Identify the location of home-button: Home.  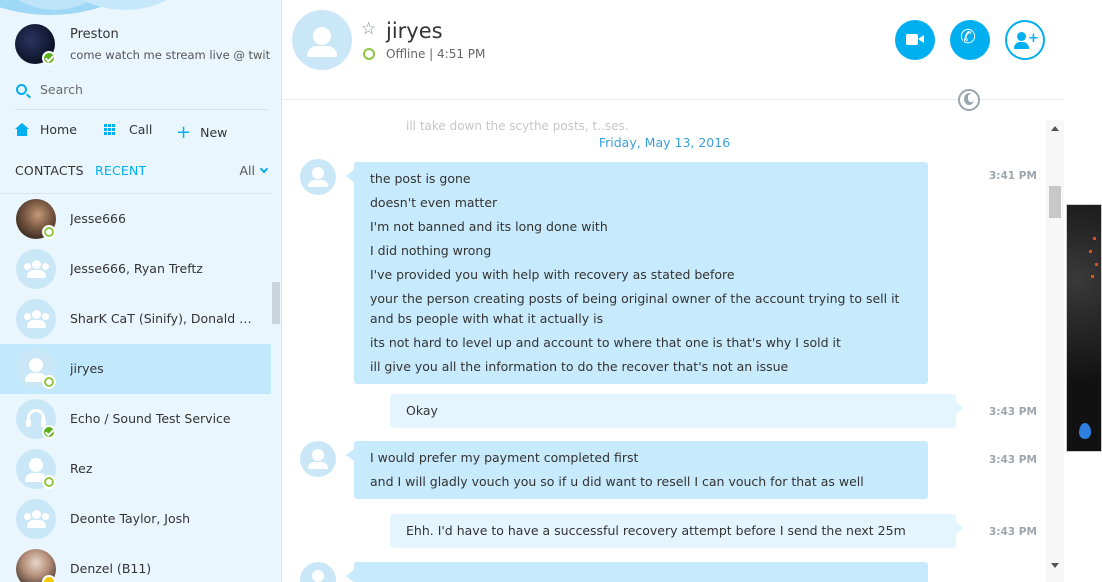
(46, 129).